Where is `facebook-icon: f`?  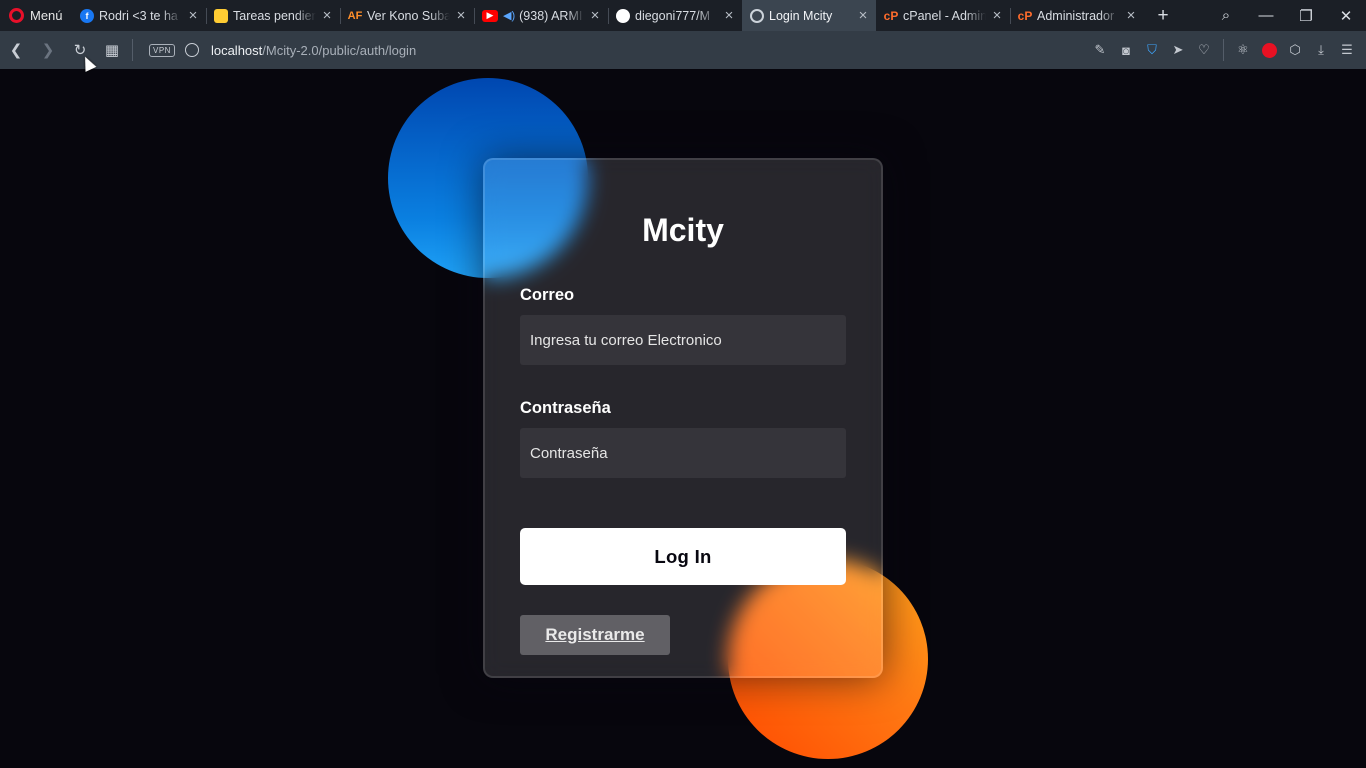 facebook-icon: f is located at coordinates (87, 15).